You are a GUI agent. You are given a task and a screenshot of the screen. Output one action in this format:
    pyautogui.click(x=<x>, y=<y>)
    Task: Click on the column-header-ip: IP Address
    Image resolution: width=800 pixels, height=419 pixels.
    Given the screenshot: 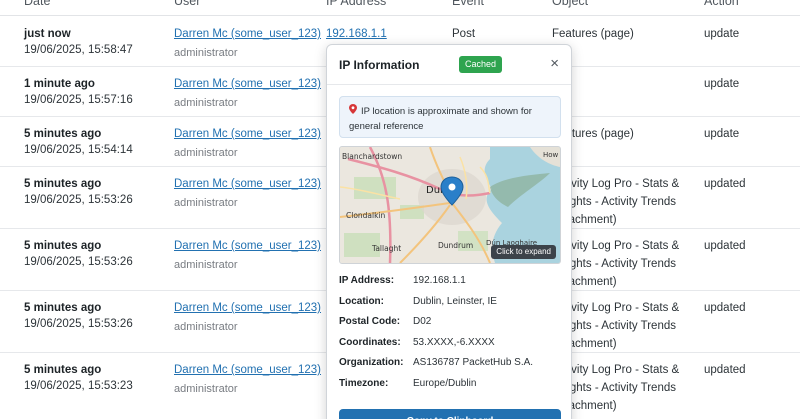 What is the action you would take?
    pyautogui.click(x=356, y=4)
    